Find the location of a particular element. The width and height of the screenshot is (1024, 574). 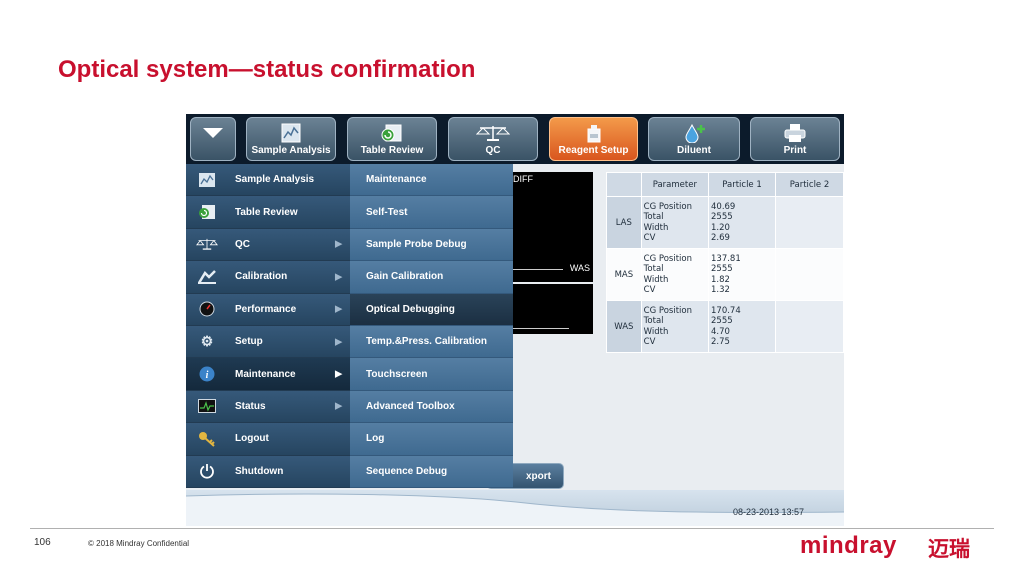

particle-1-cell: 170.74 2555 4.70 2.75 is located at coordinates (742, 326).